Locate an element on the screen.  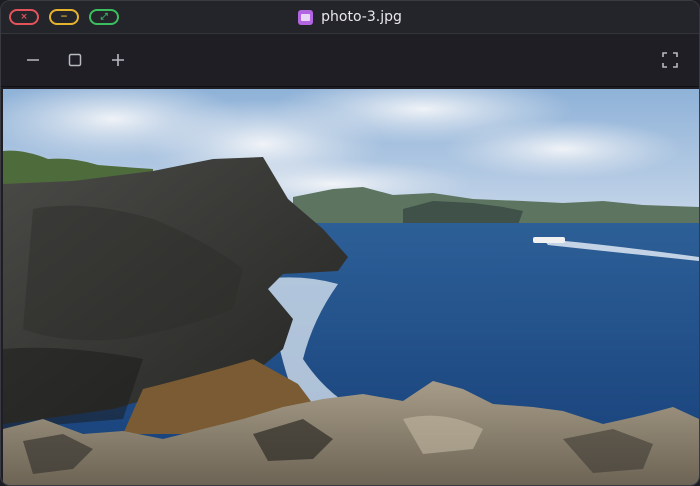
window-title: photo-3.jpg is located at coordinates (350, 17).